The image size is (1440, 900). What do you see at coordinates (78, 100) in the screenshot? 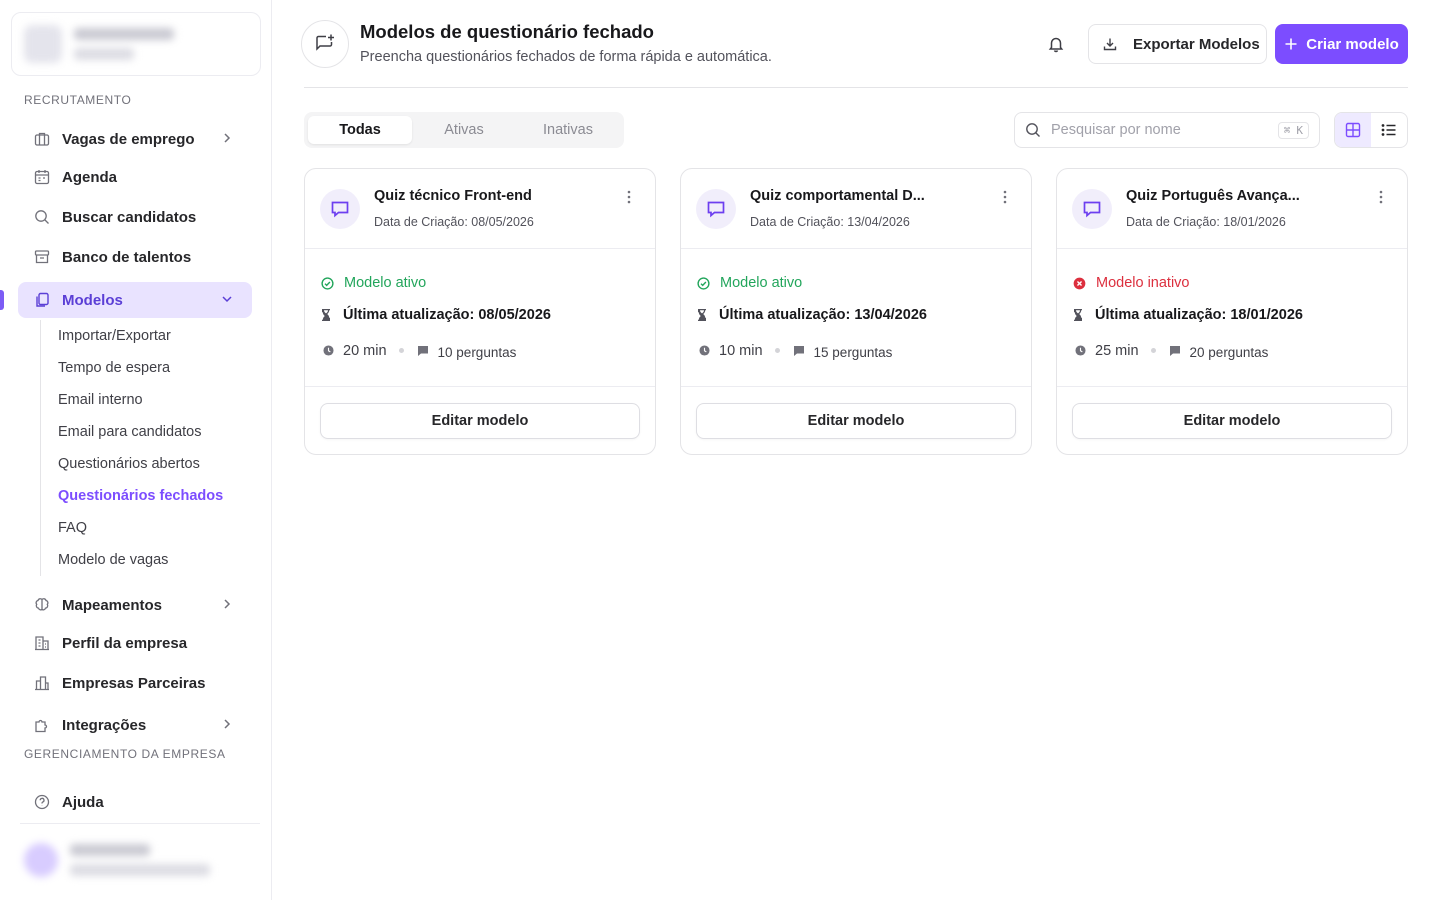
I see `section-label-recruitment: RECRUTAMENTO` at bounding box center [78, 100].